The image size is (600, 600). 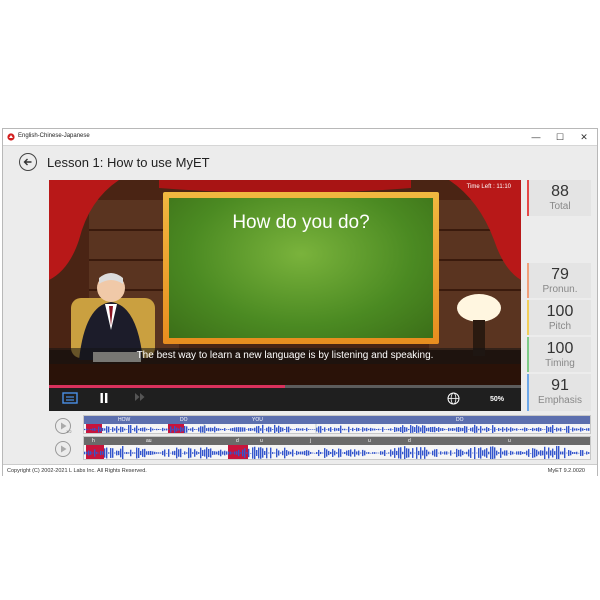 What do you see at coordinates (560, 206) in the screenshot?
I see `score-total-label: Total` at bounding box center [560, 206].